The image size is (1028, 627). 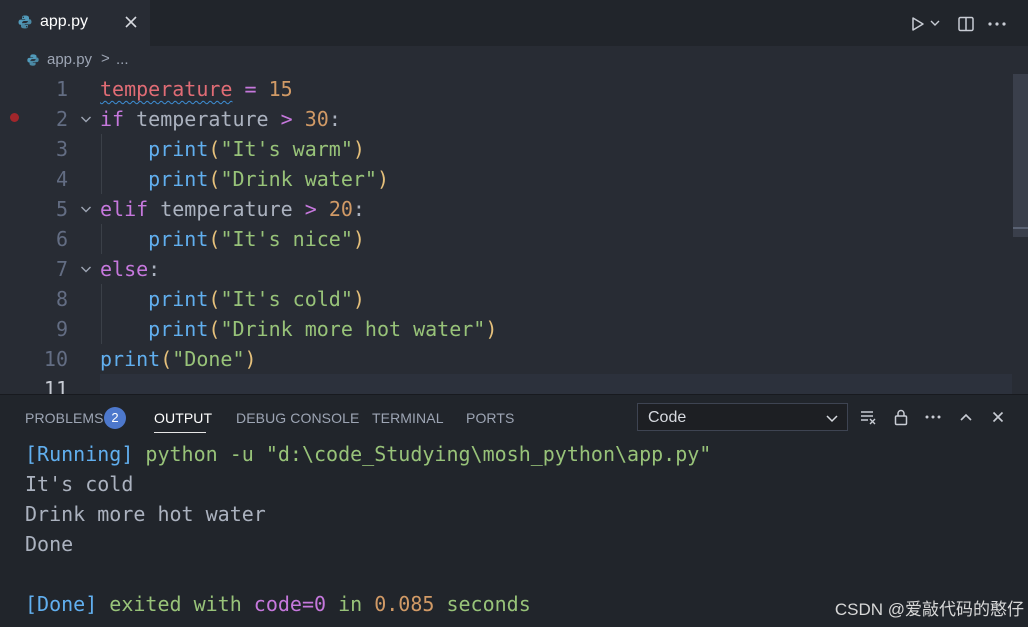 What do you see at coordinates (482, 604) in the screenshot?
I see `seconds-text: seconds` at bounding box center [482, 604].